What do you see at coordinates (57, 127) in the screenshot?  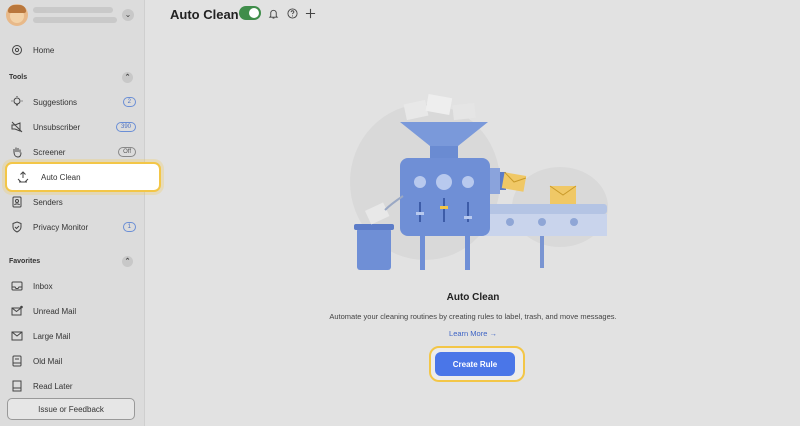 I see `sidebar-item-label: Unsubscriber` at bounding box center [57, 127].